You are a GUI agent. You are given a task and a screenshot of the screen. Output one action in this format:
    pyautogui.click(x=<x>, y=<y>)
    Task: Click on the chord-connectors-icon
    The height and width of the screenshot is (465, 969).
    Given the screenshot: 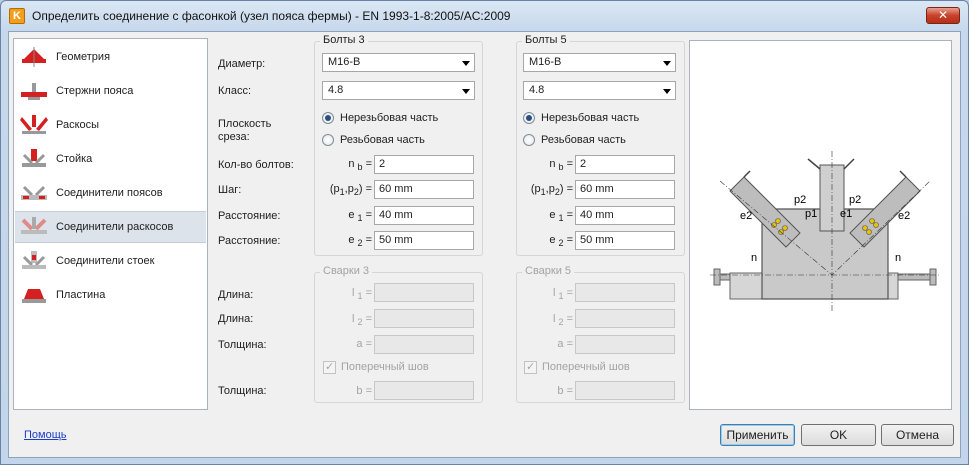 What is the action you would take?
    pyautogui.click(x=34, y=192)
    